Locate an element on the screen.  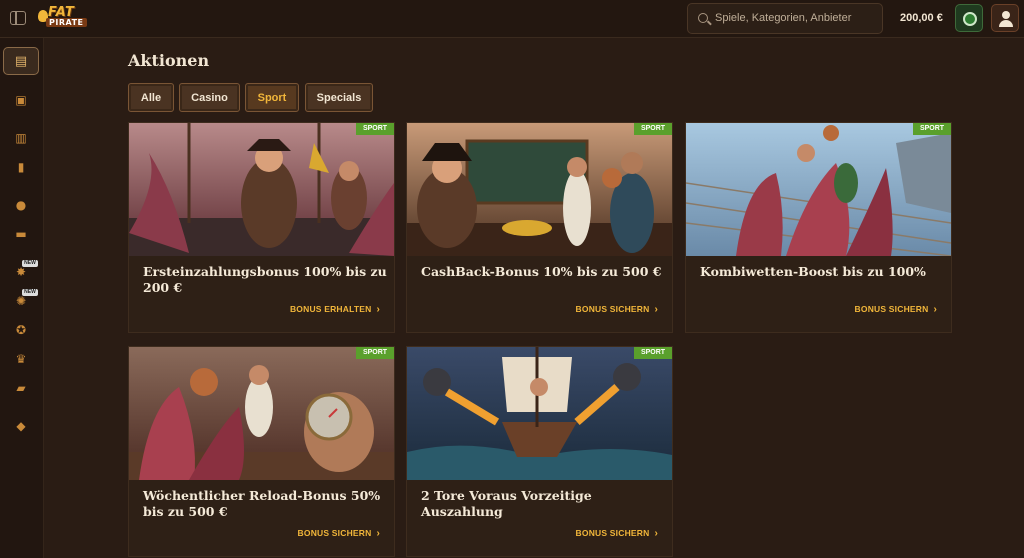
promo-title: 2 Tore Voraus Vorzeitige Auszahlung is located at coordinates (506, 503).